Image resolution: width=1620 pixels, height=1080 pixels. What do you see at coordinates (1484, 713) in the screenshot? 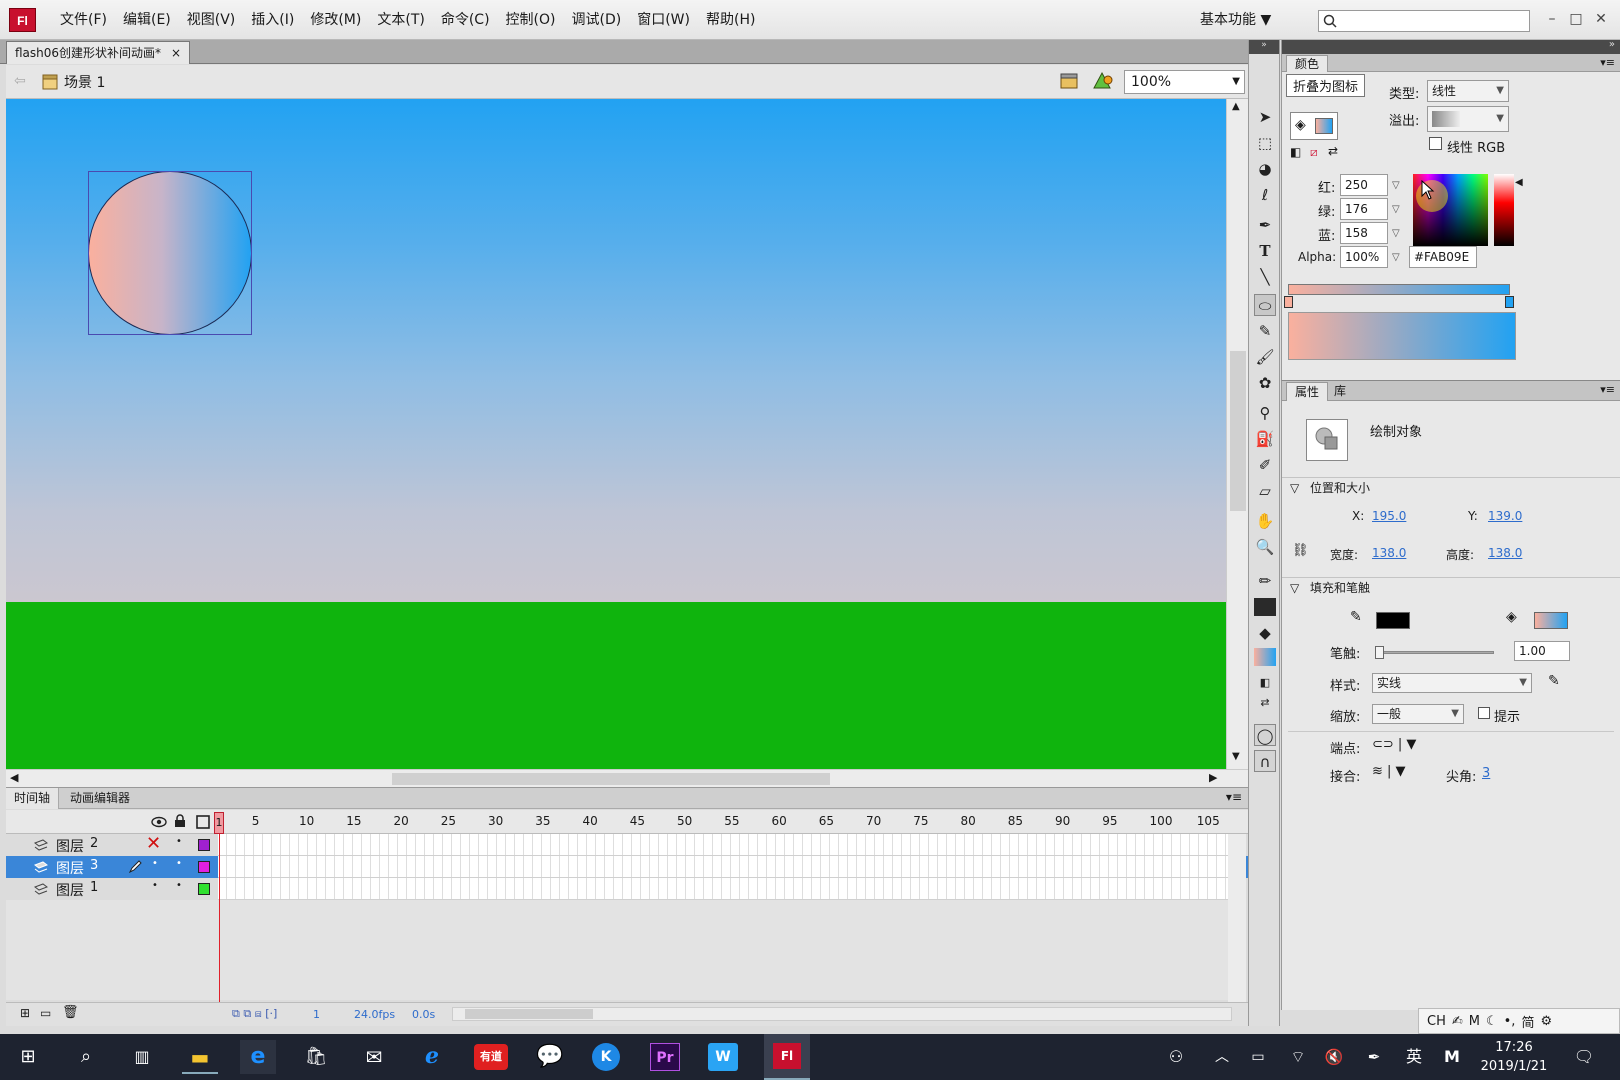
I see `hint-checkbox` at bounding box center [1484, 713].